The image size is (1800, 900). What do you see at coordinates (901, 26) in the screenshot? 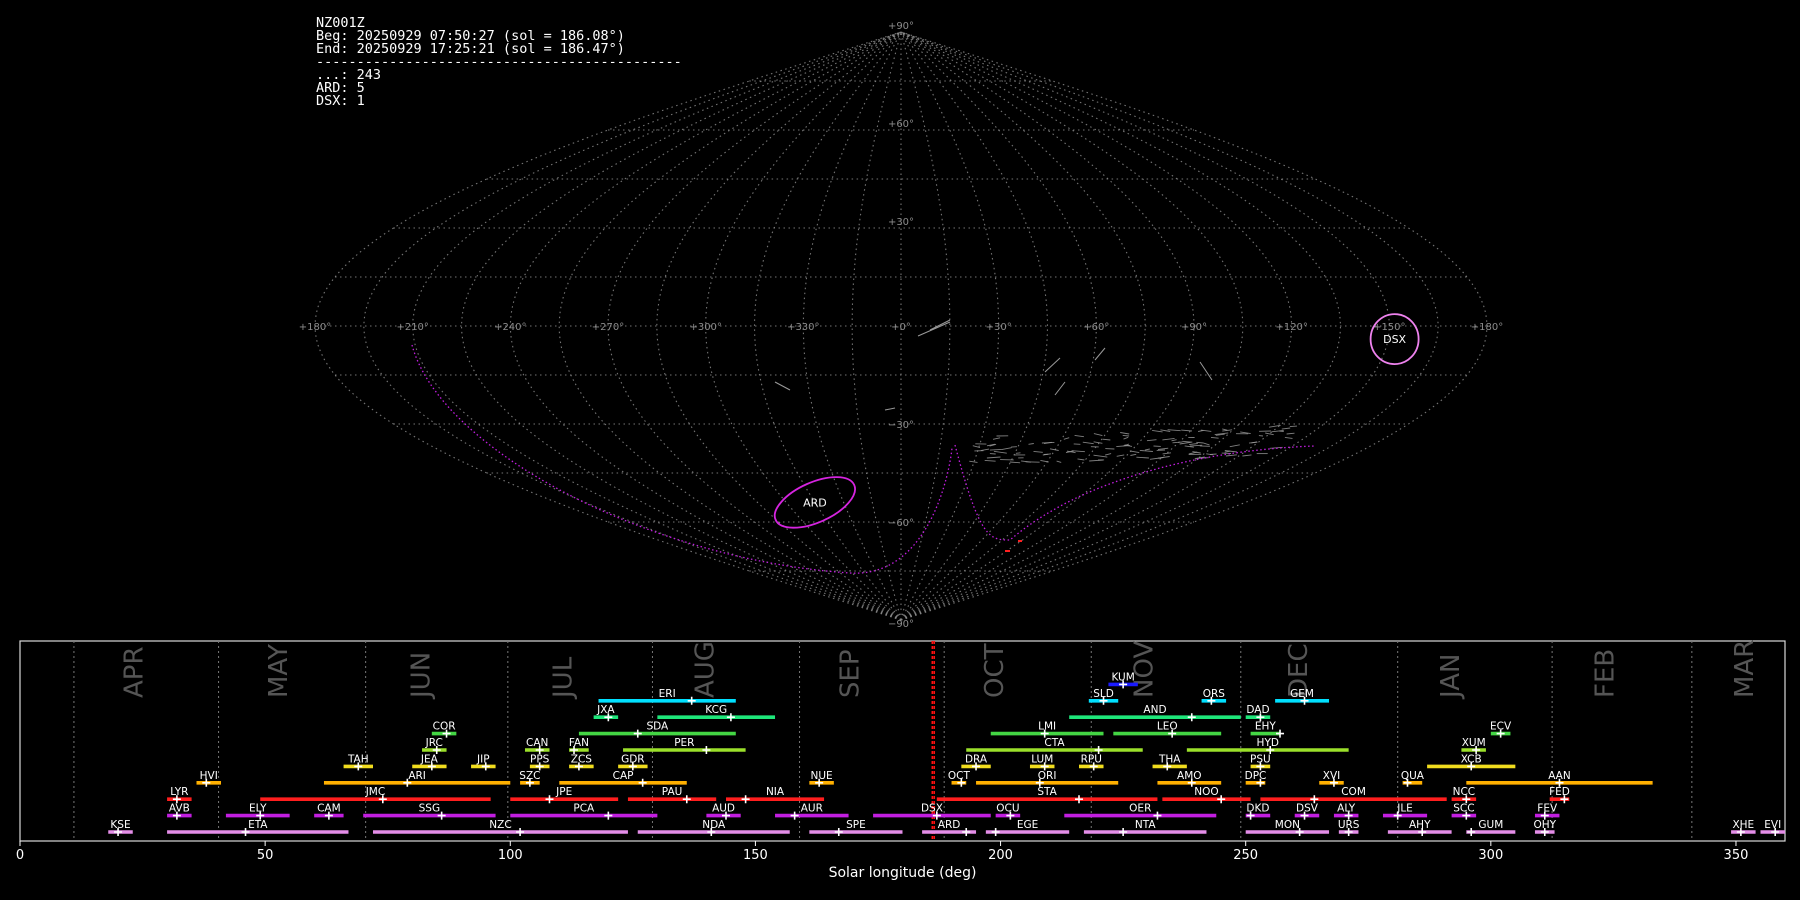
I see `lat-tick-label: +90°` at bounding box center [901, 26].